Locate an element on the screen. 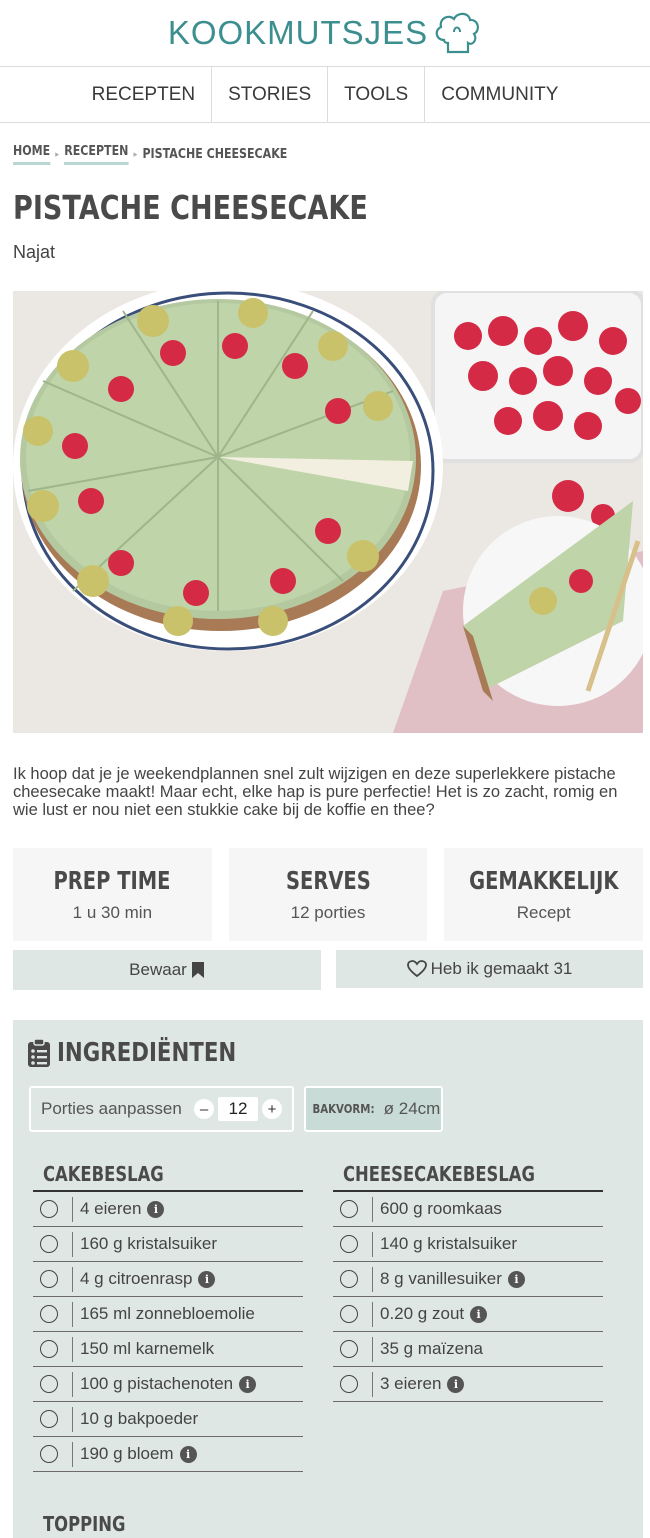 Image resolution: width=650 pixels, height=1538 pixels. ingredient-label: 160 g kristalsuiker is located at coordinates (149, 1243).